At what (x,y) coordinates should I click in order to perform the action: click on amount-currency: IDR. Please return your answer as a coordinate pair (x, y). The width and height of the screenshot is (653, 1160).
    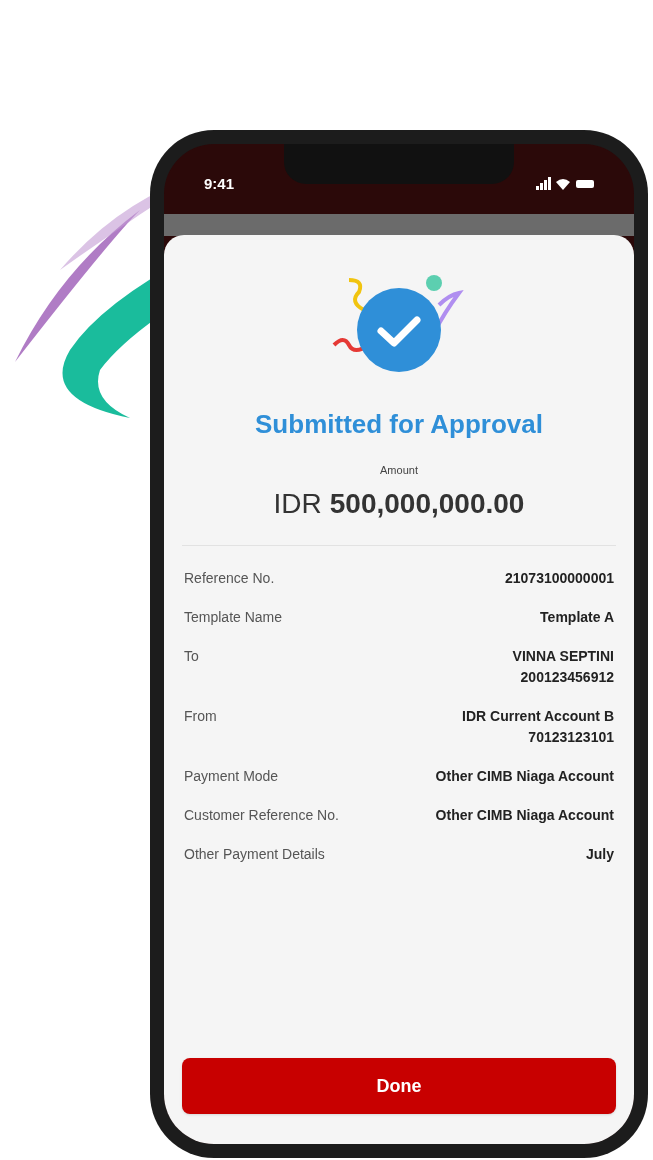
    Looking at the image, I should click on (297, 503).